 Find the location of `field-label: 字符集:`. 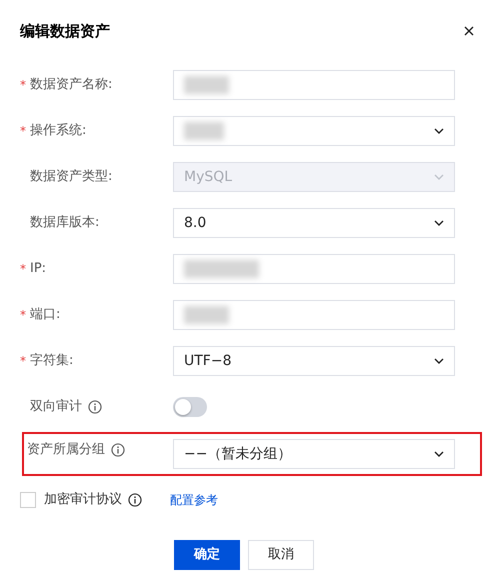

field-label: 字符集: is located at coordinates (52, 361).